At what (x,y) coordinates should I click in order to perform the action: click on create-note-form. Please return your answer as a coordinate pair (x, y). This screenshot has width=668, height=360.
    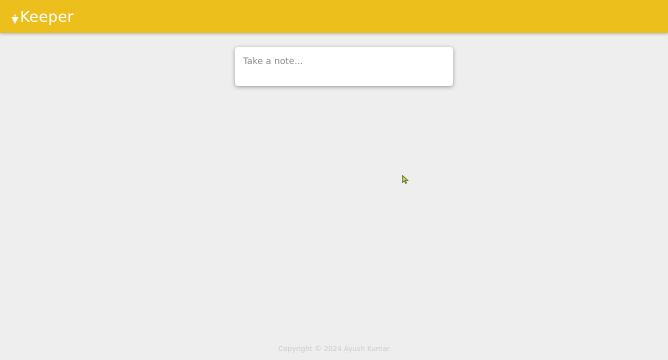
    Looking at the image, I should click on (344, 66).